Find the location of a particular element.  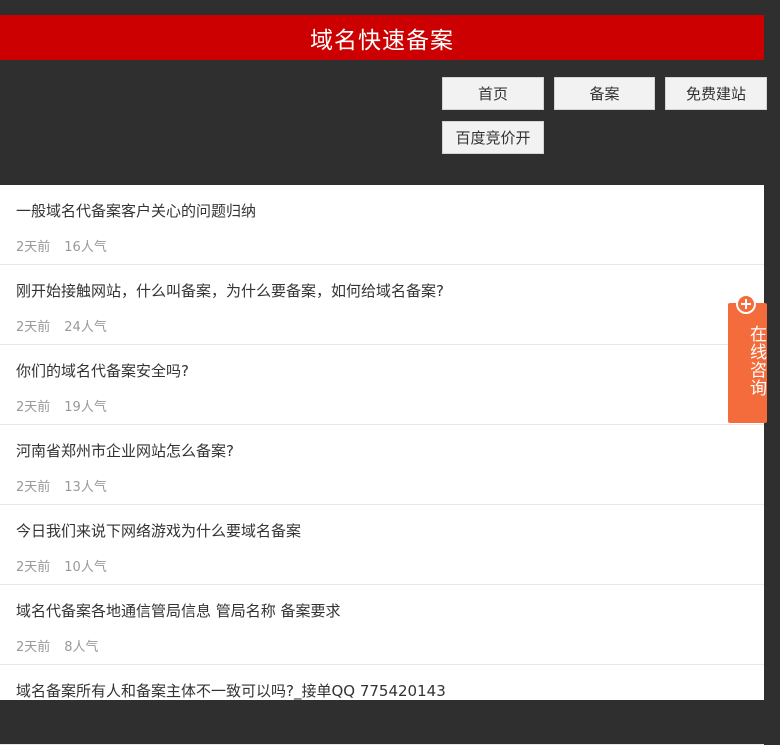

plus-circle-icon is located at coordinates (746, 304).